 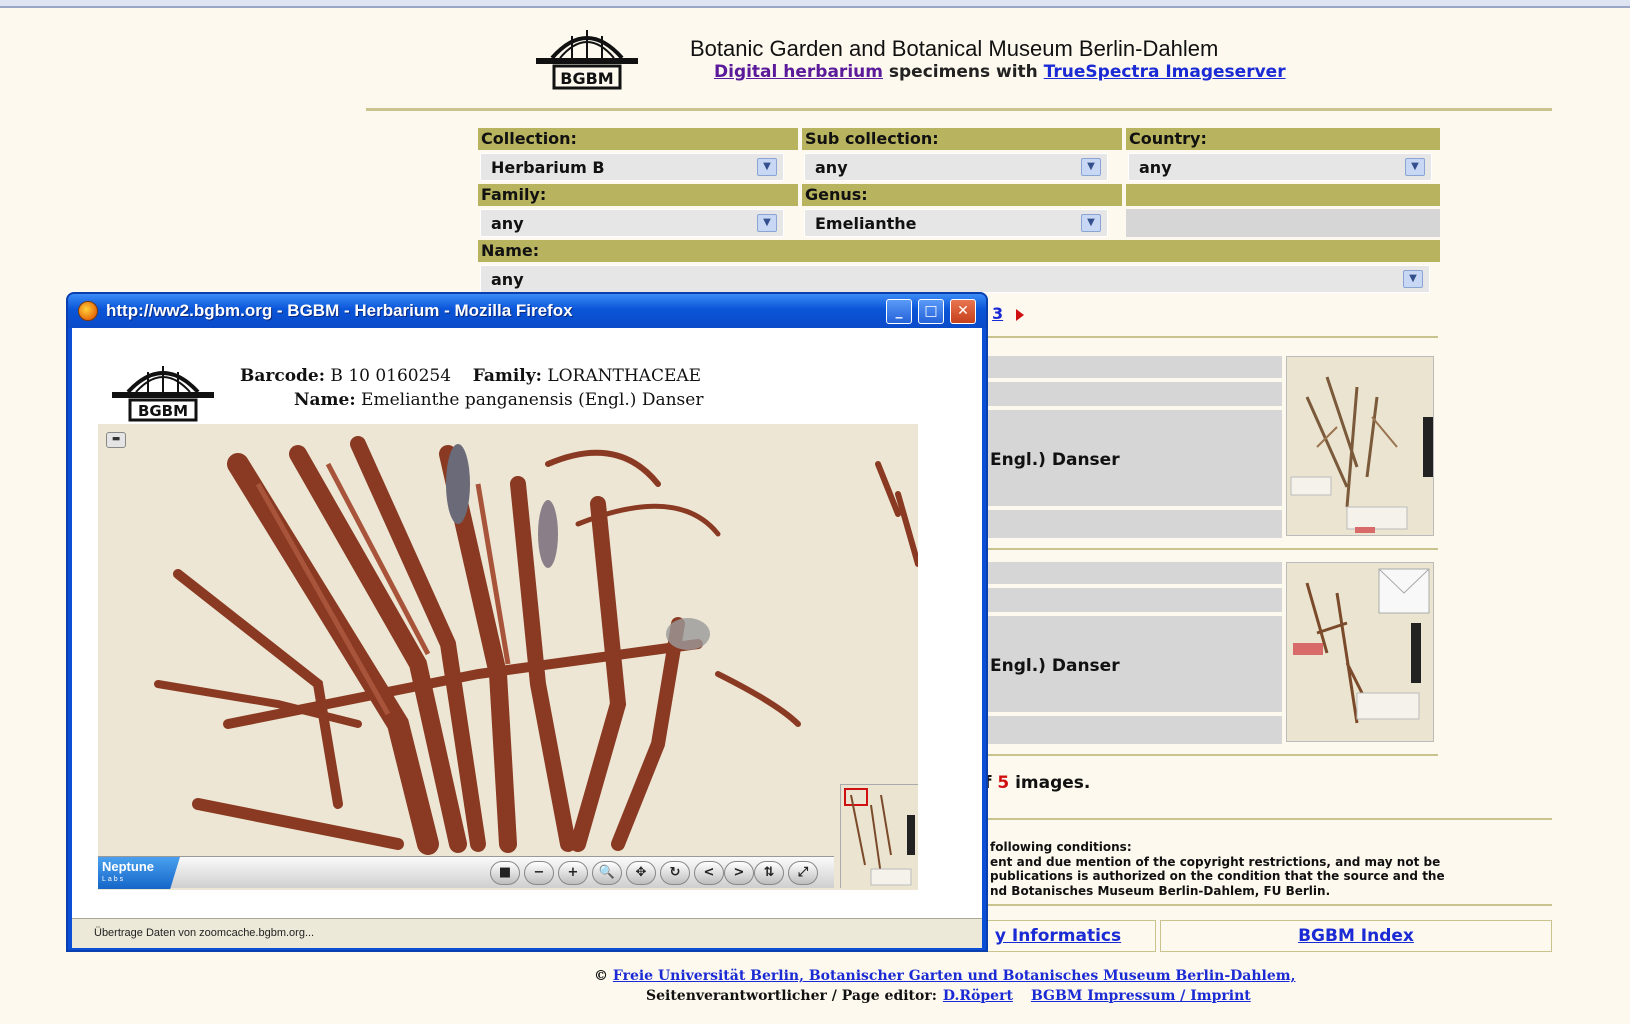 What do you see at coordinates (632, 167) in the screenshot?
I see `collection-select: Herbarium B ▼` at bounding box center [632, 167].